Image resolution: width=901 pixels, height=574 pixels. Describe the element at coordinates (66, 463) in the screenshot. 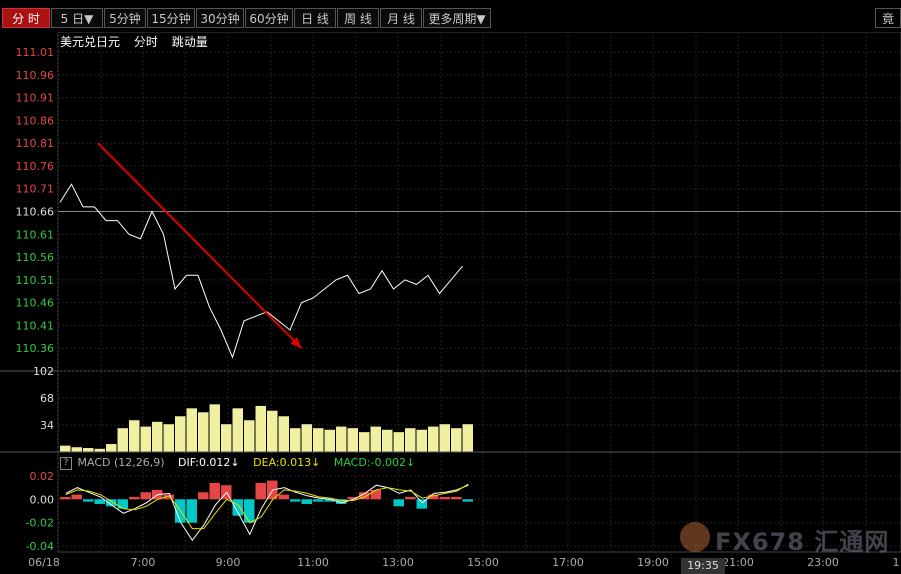

I see `help-icon: ?` at that location.